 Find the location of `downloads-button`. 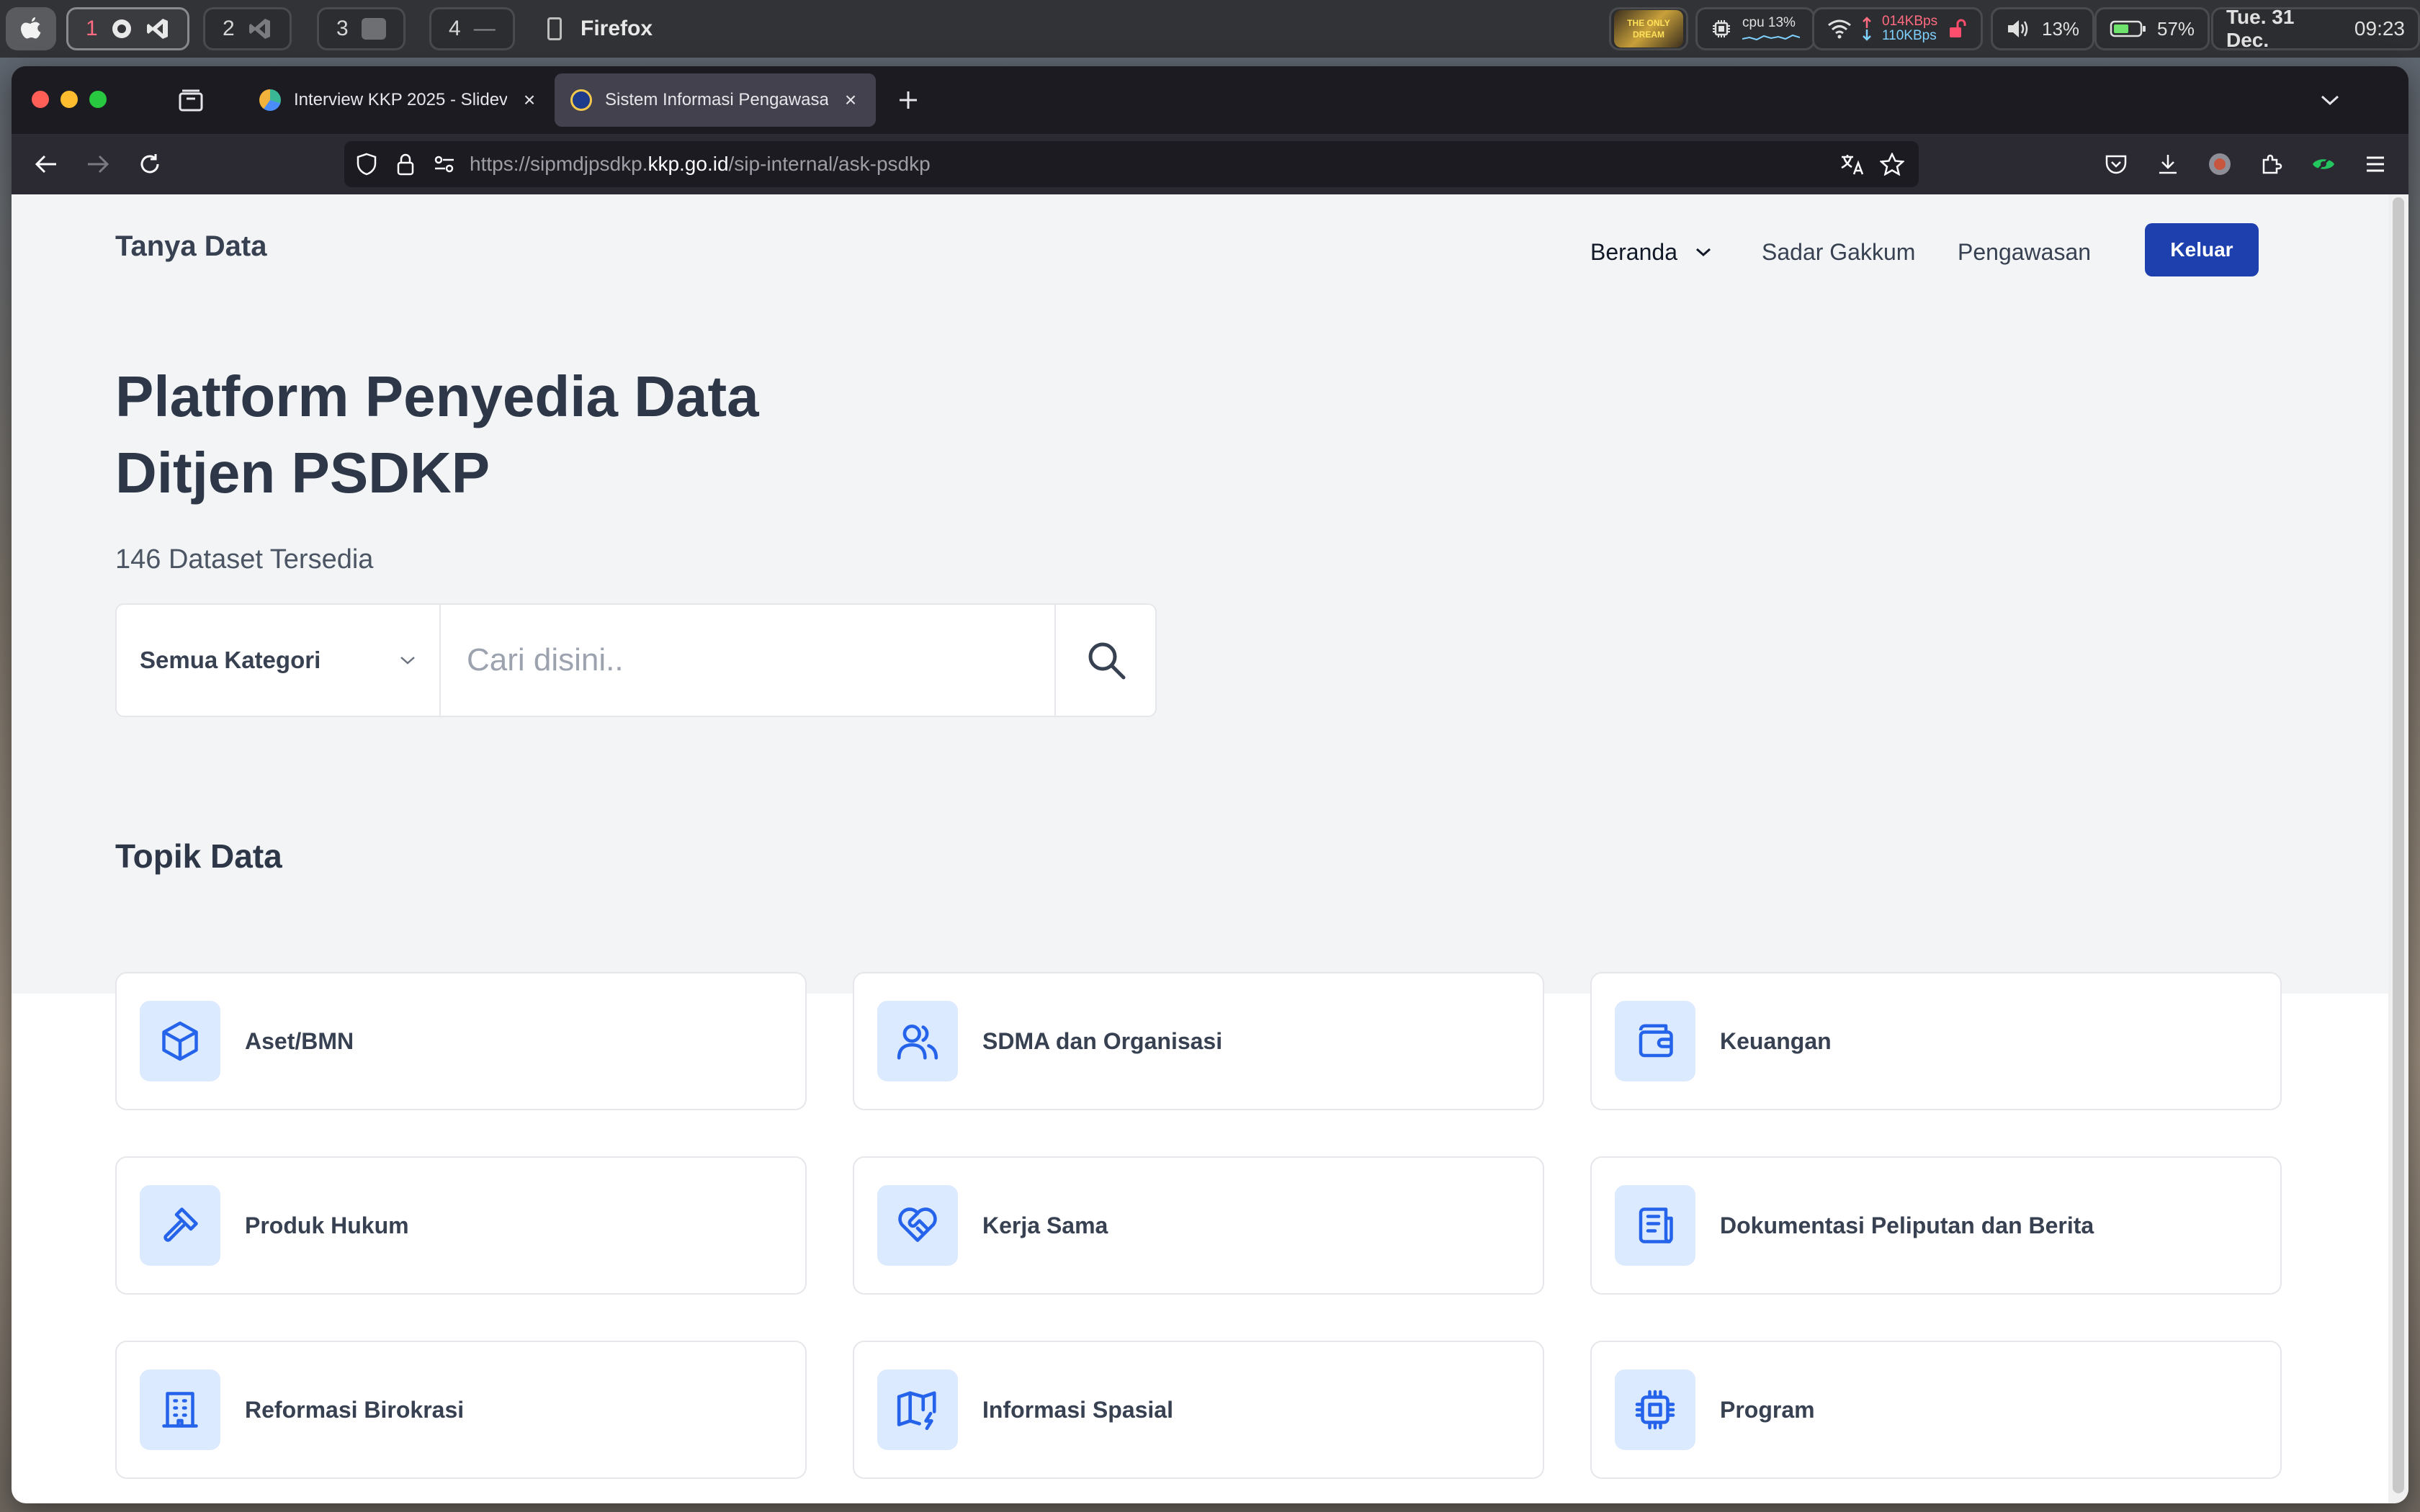

downloads-button is located at coordinates (2168, 164).